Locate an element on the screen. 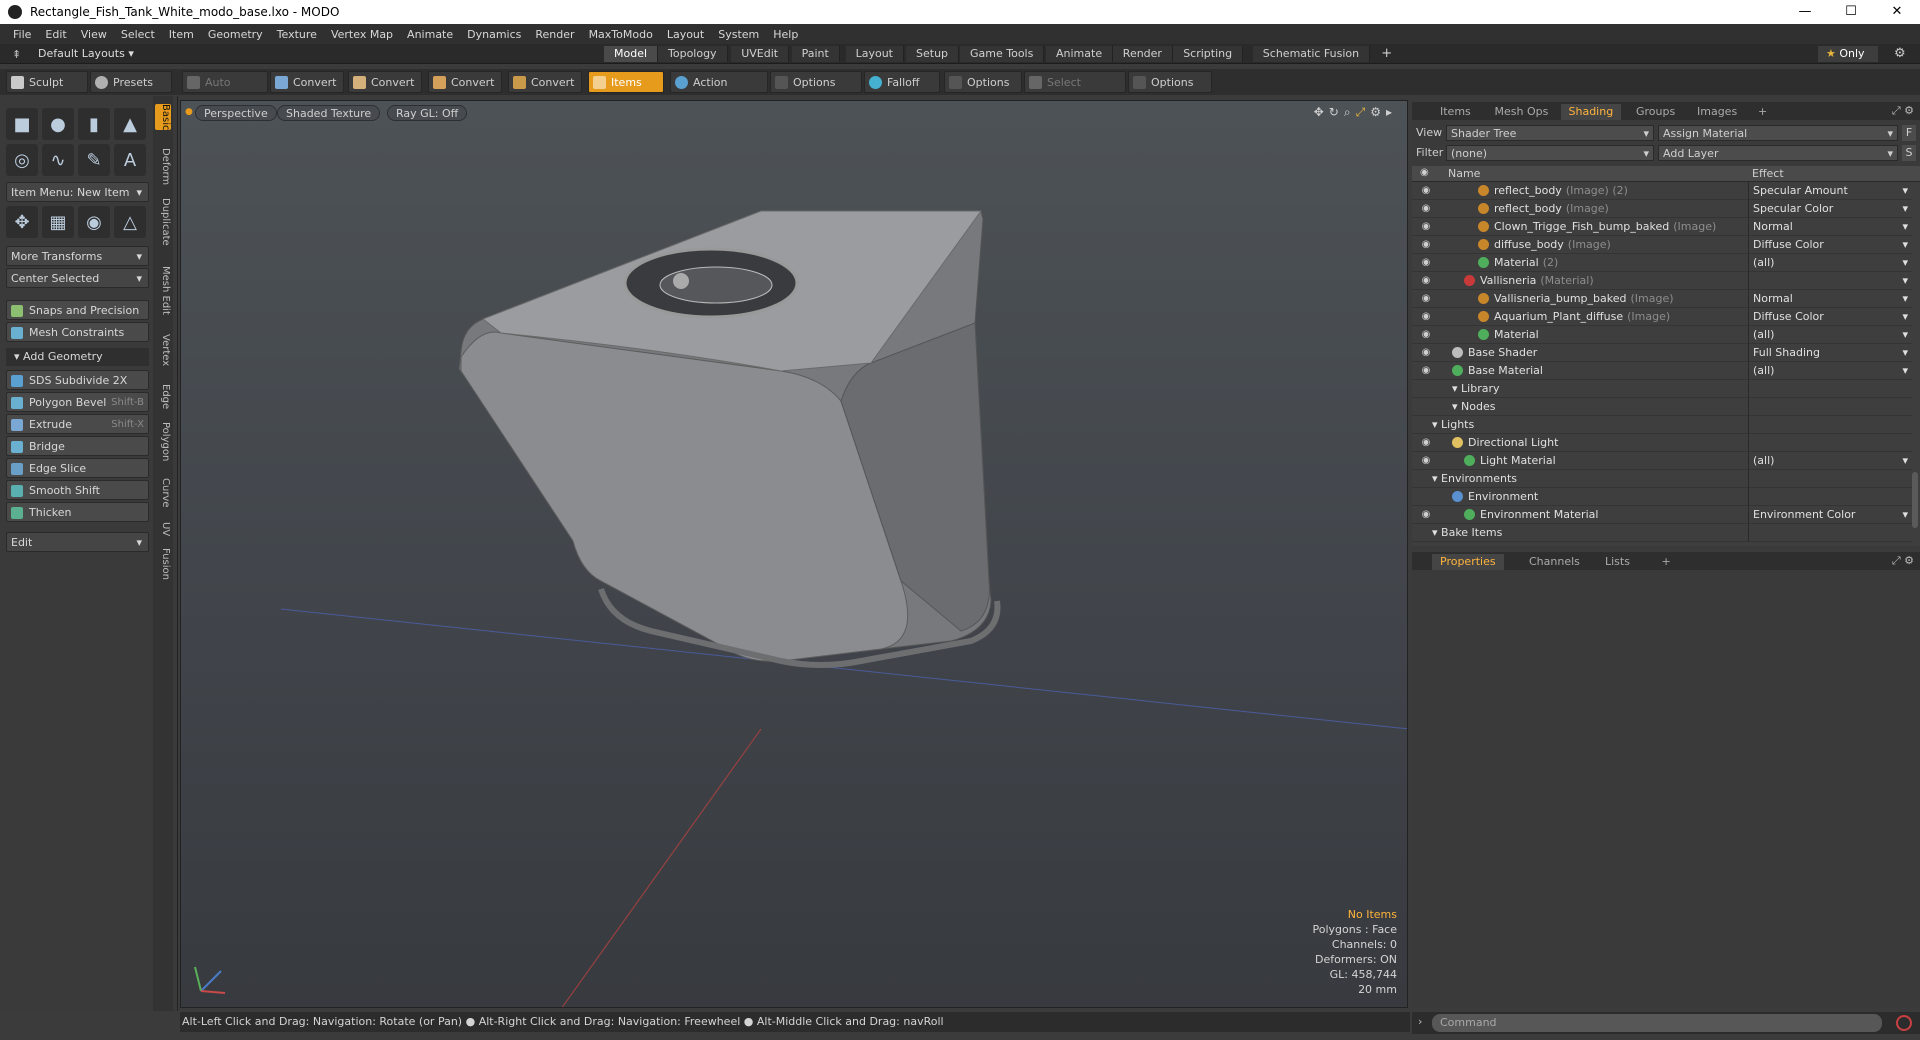 Image resolution: width=1920 pixels, height=1040 pixels. rtab-images: Images is located at coordinates (1717, 112).